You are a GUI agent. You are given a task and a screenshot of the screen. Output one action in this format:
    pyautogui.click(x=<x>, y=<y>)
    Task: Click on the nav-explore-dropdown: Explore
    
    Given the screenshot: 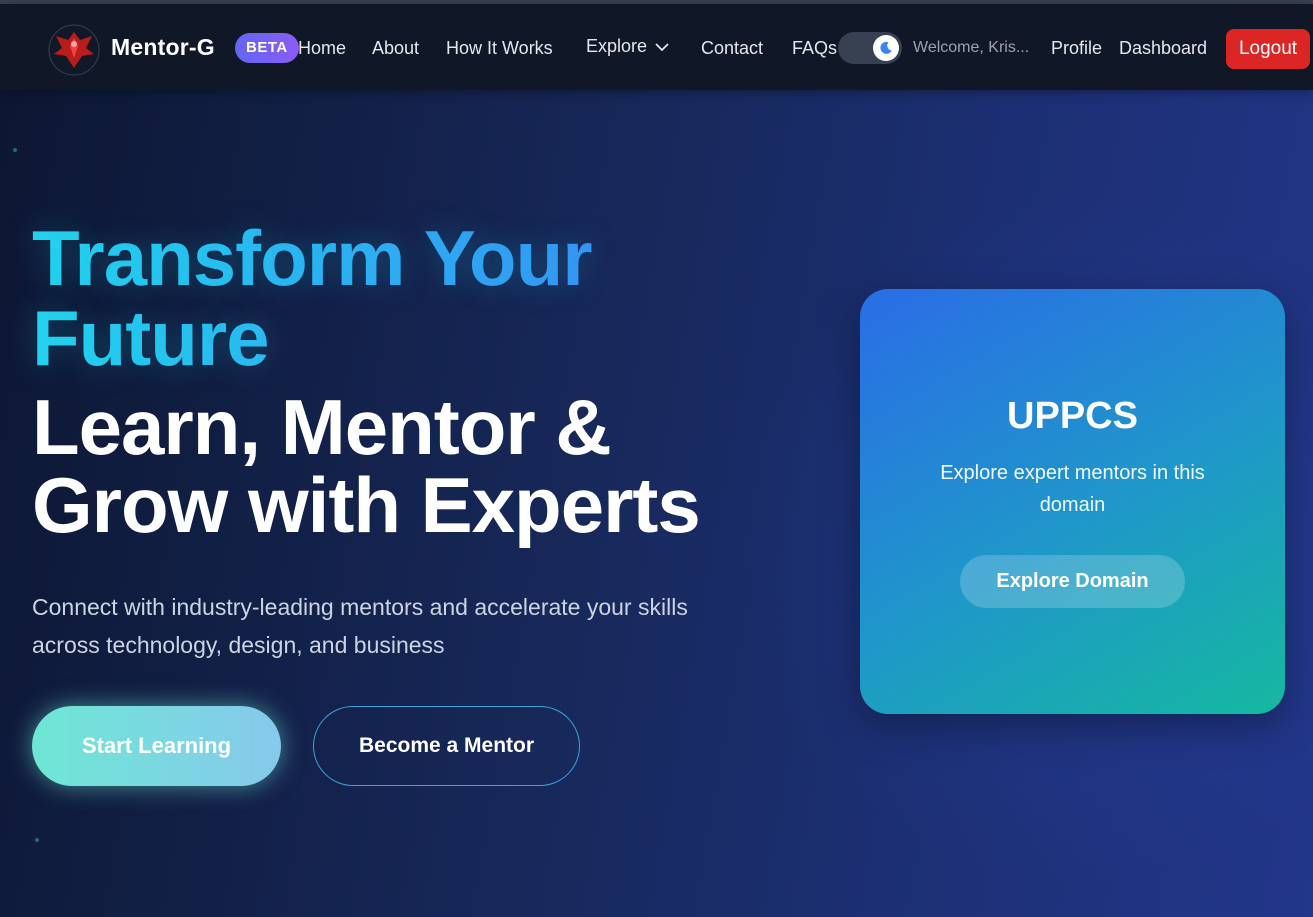 What is the action you would take?
    pyautogui.click(x=627, y=46)
    